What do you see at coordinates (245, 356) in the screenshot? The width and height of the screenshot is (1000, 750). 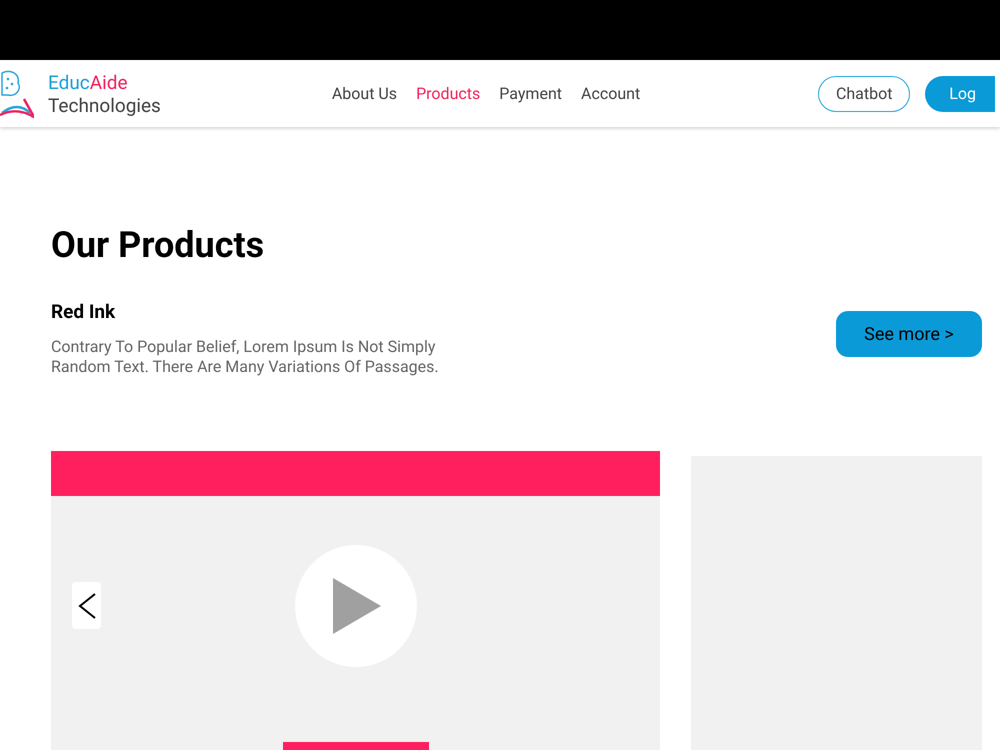 I see `product-description: Contrary To Popular Belief, Lorem Ipsum Is Not Simply Random Text. There Are Many Variations Of Passages.` at bounding box center [245, 356].